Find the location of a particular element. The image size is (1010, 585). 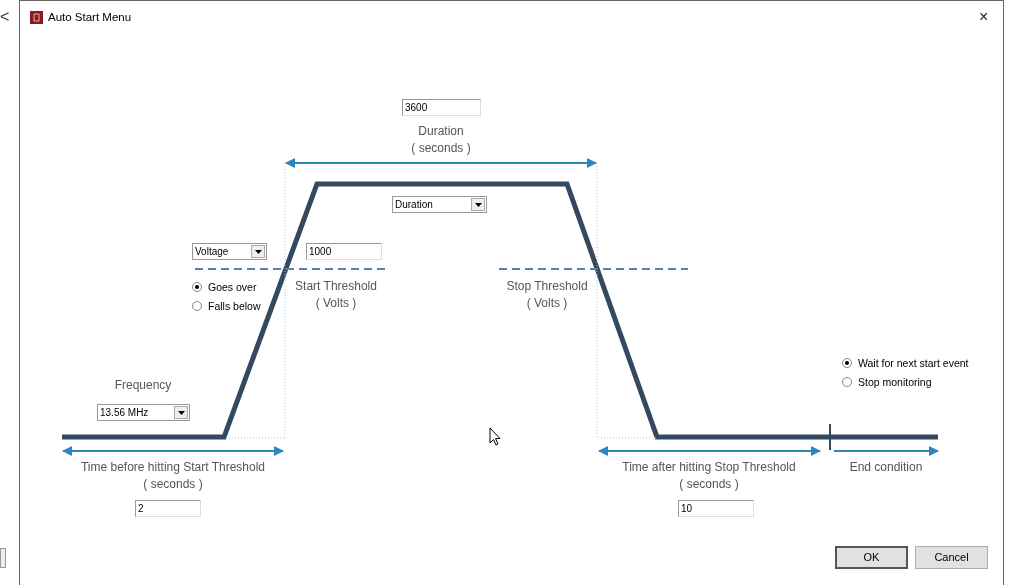

duration-unit: ( seconds ) is located at coordinates (441, 148).